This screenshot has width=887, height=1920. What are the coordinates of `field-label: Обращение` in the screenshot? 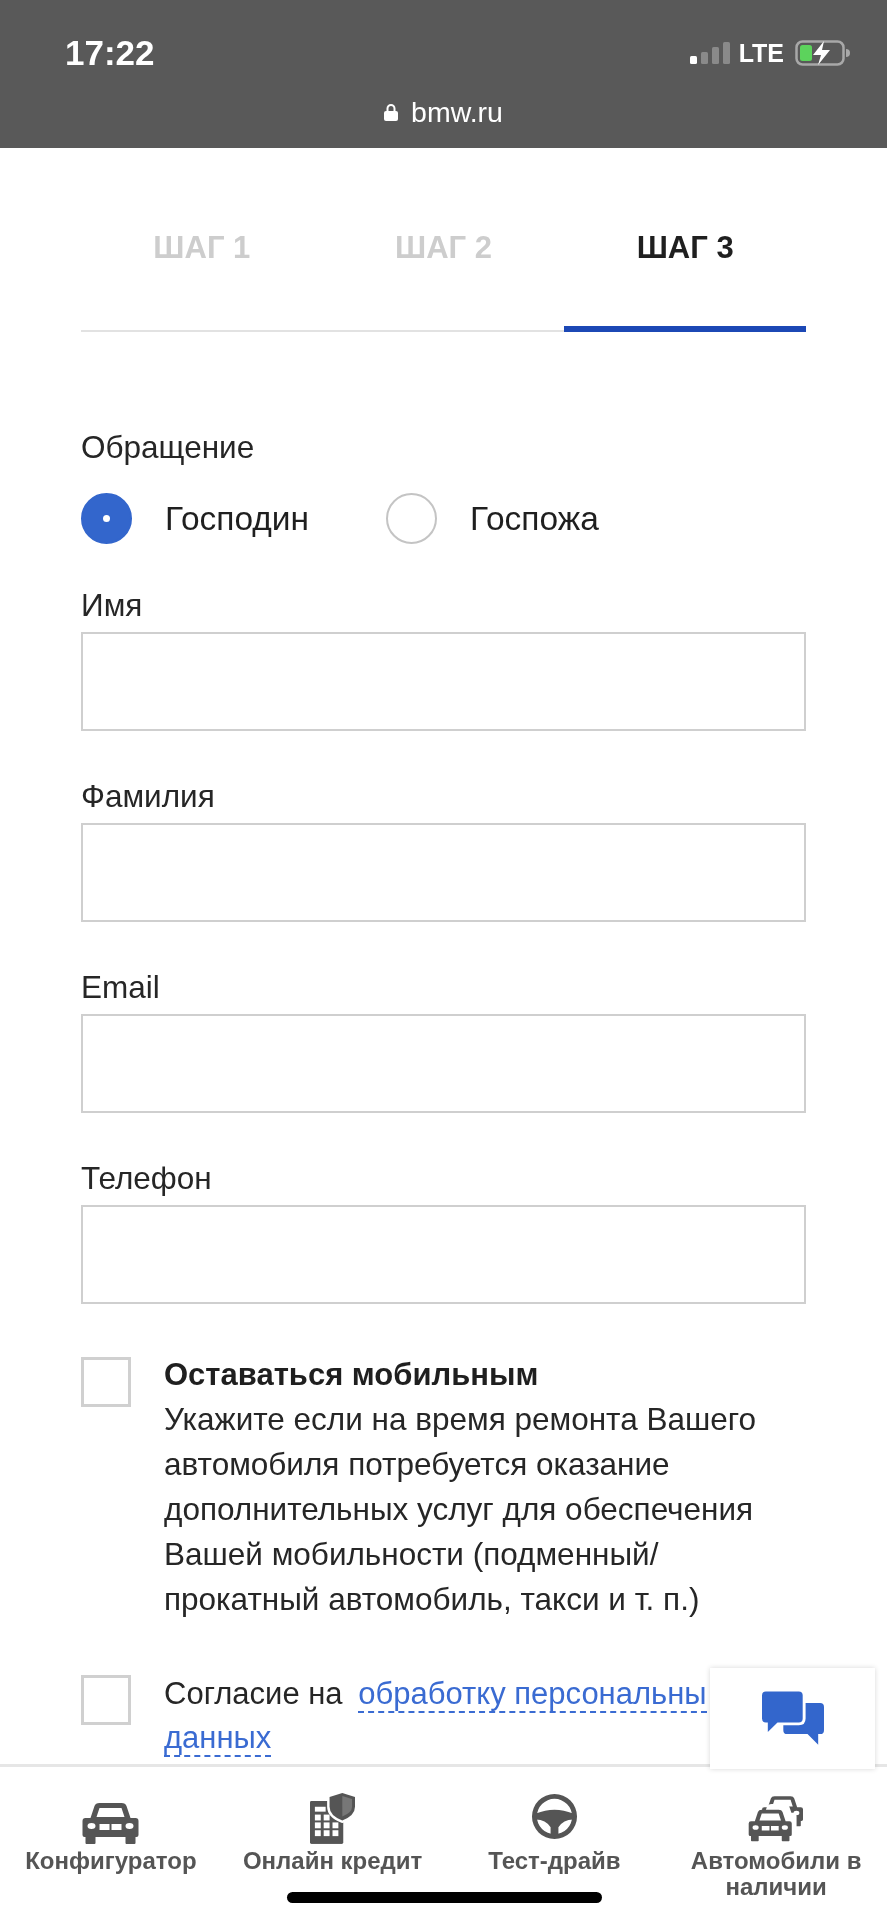 It's located at (168, 447).